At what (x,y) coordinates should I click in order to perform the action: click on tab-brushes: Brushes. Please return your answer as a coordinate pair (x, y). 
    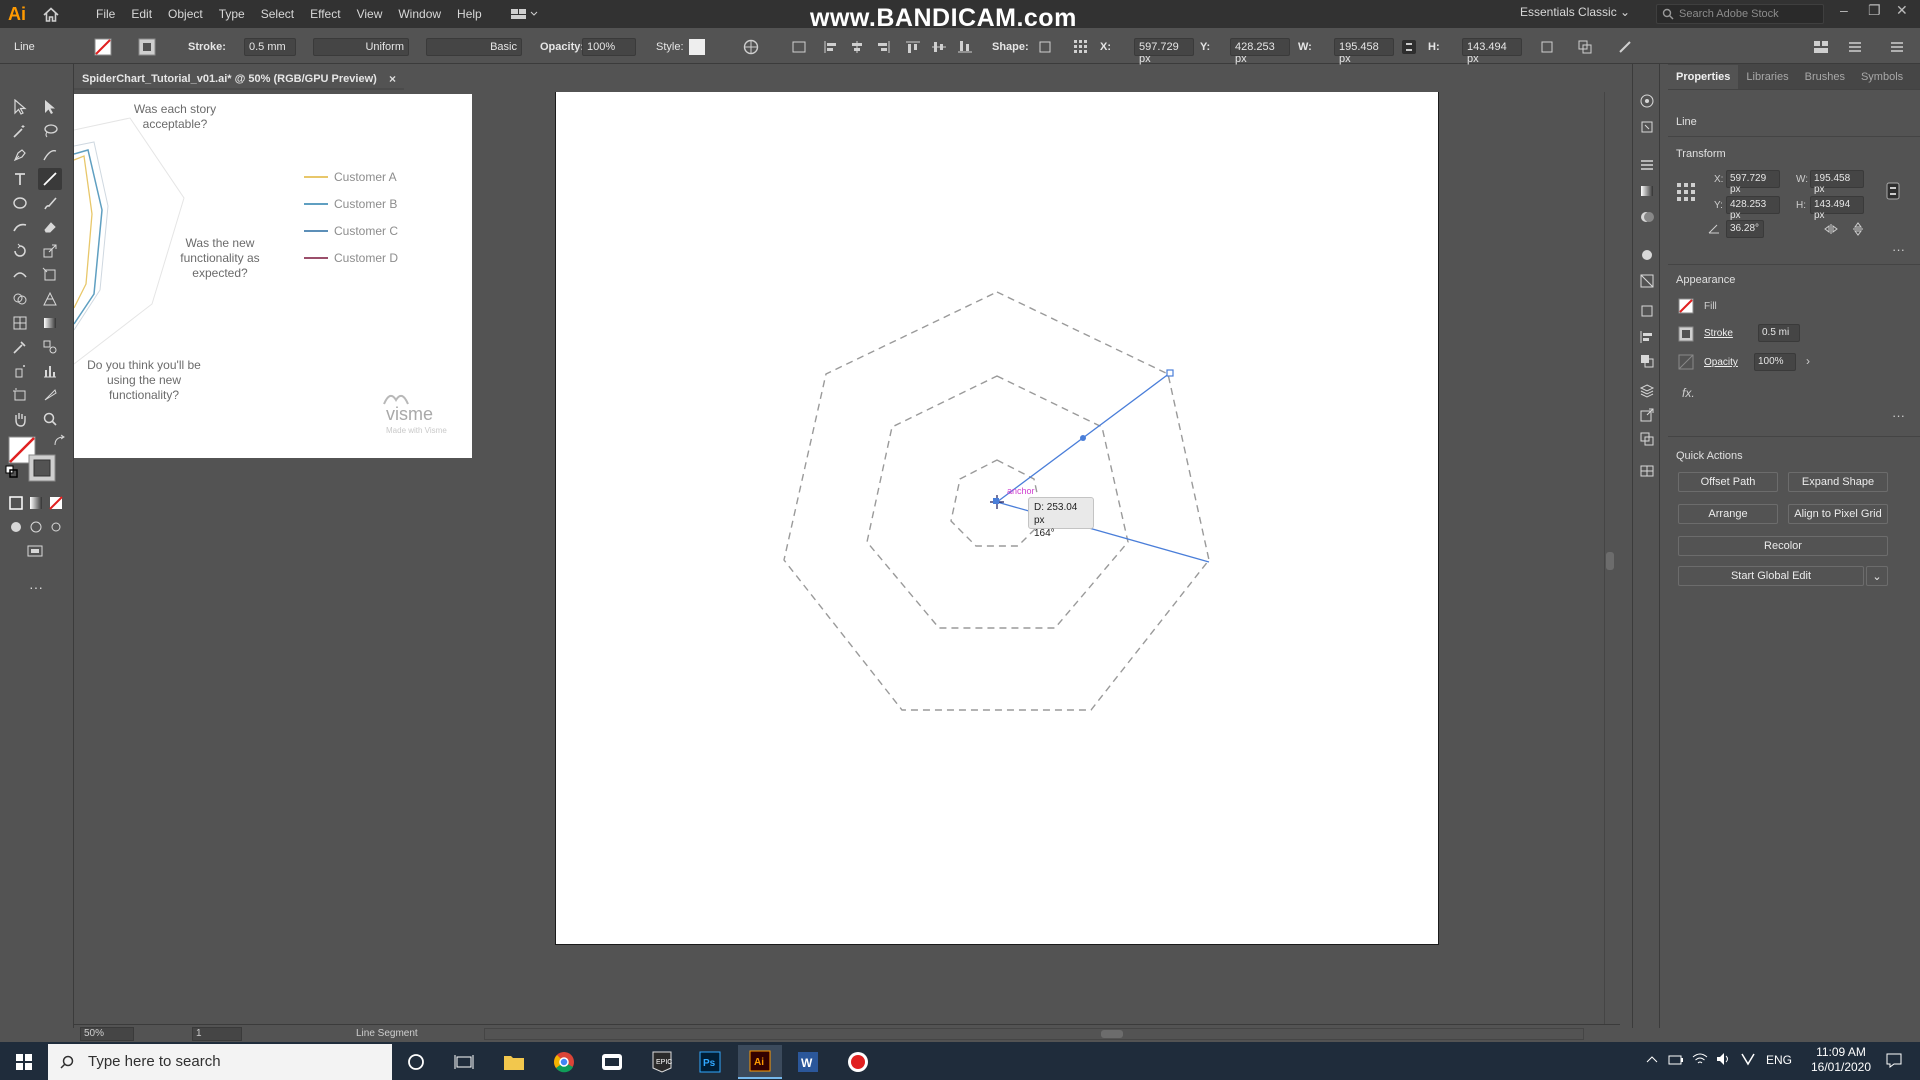
    Looking at the image, I should click on (1825, 77).